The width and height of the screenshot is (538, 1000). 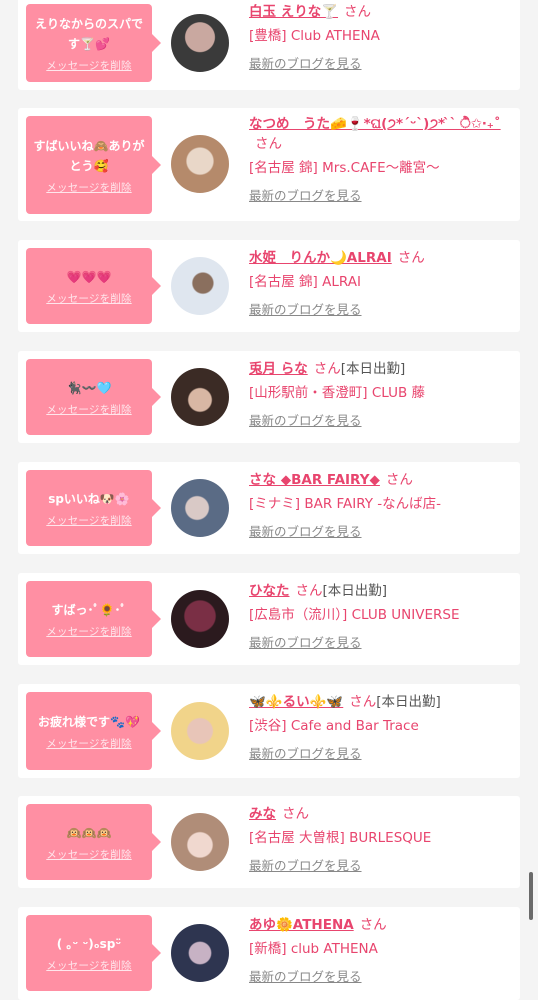 What do you see at coordinates (375, 124) in the screenshot?
I see `cast-name-link: なつめ うた🧀🍷*ଘ(੭*ˊᵕˋ)੭* ̀ˋ ੈ✩‧₊˚` at bounding box center [375, 124].